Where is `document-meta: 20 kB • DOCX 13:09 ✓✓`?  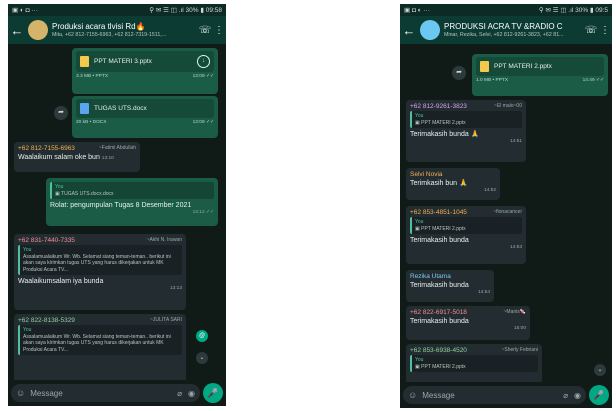
document-meta: 20 kB • DOCX 13:09 ✓✓ is located at coordinates (145, 122).